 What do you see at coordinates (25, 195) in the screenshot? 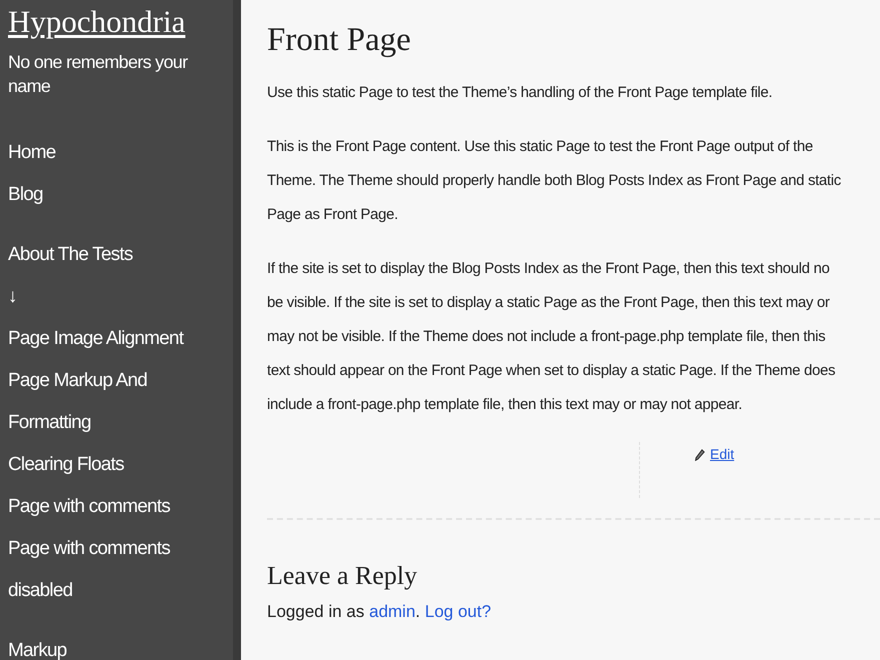
I see `menu-link: Blog` at bounding box center [25, 195].